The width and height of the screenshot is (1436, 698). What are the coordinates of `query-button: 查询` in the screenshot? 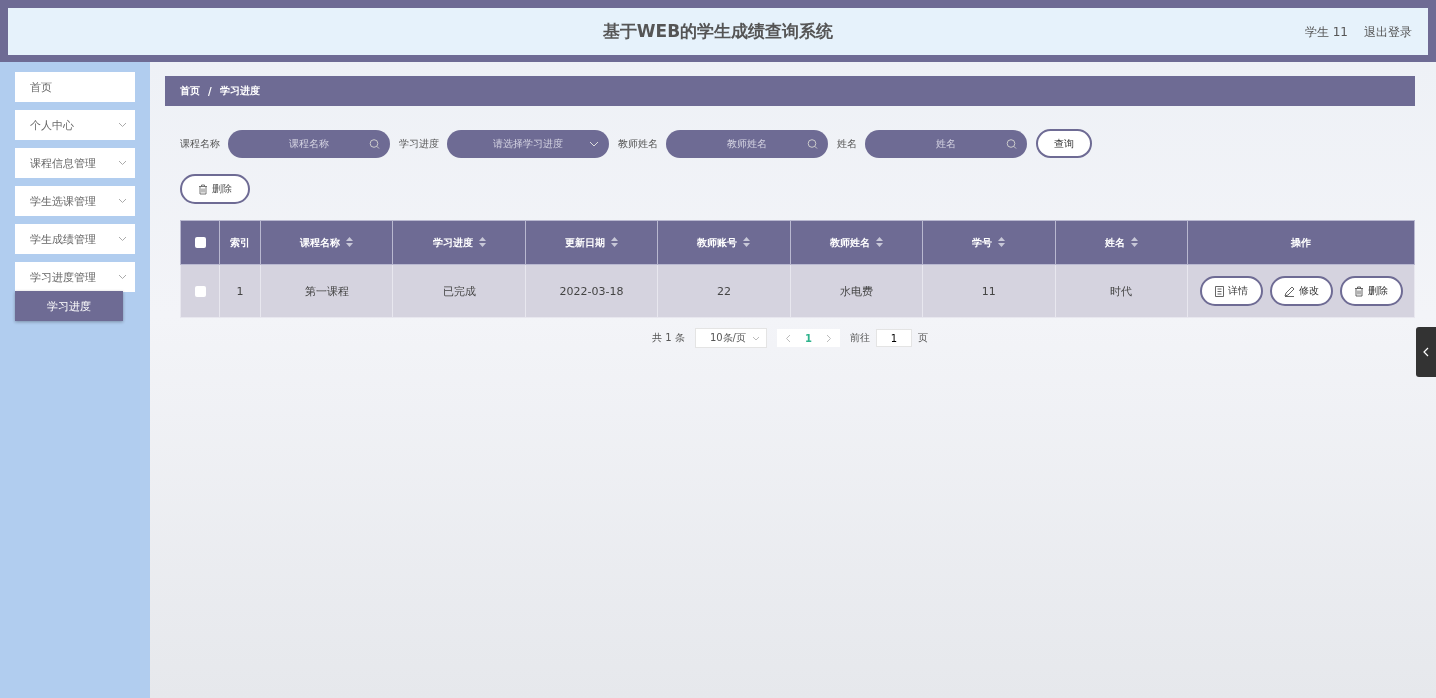 It's located at (1064, 143).